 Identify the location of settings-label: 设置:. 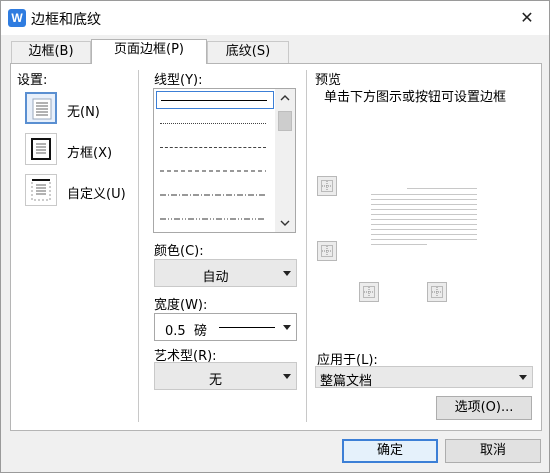
(32, 80).